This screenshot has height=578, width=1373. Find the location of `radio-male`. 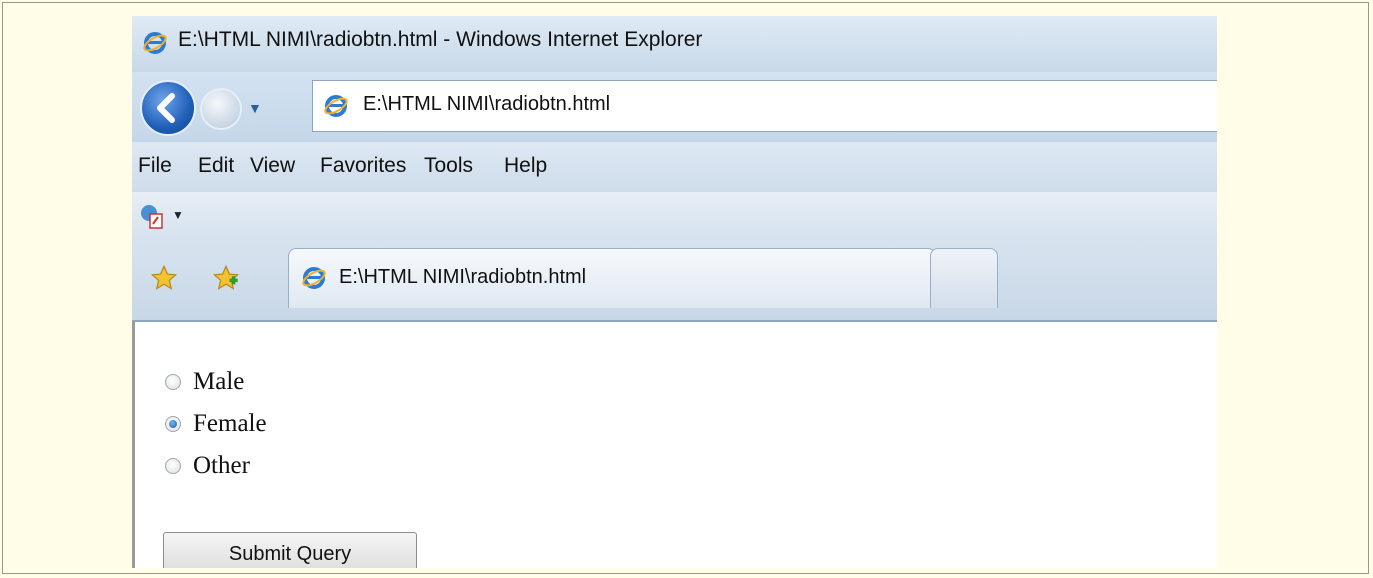

radio-male is located at coordinates (173, 382).